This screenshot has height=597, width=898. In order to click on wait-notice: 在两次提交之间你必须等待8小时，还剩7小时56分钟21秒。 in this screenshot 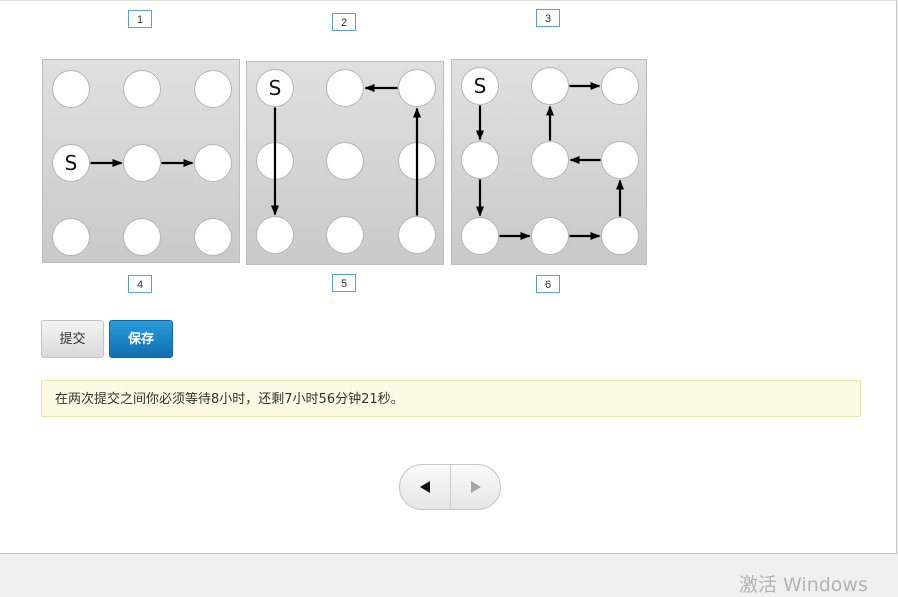, I will do `click(451, 398)`.